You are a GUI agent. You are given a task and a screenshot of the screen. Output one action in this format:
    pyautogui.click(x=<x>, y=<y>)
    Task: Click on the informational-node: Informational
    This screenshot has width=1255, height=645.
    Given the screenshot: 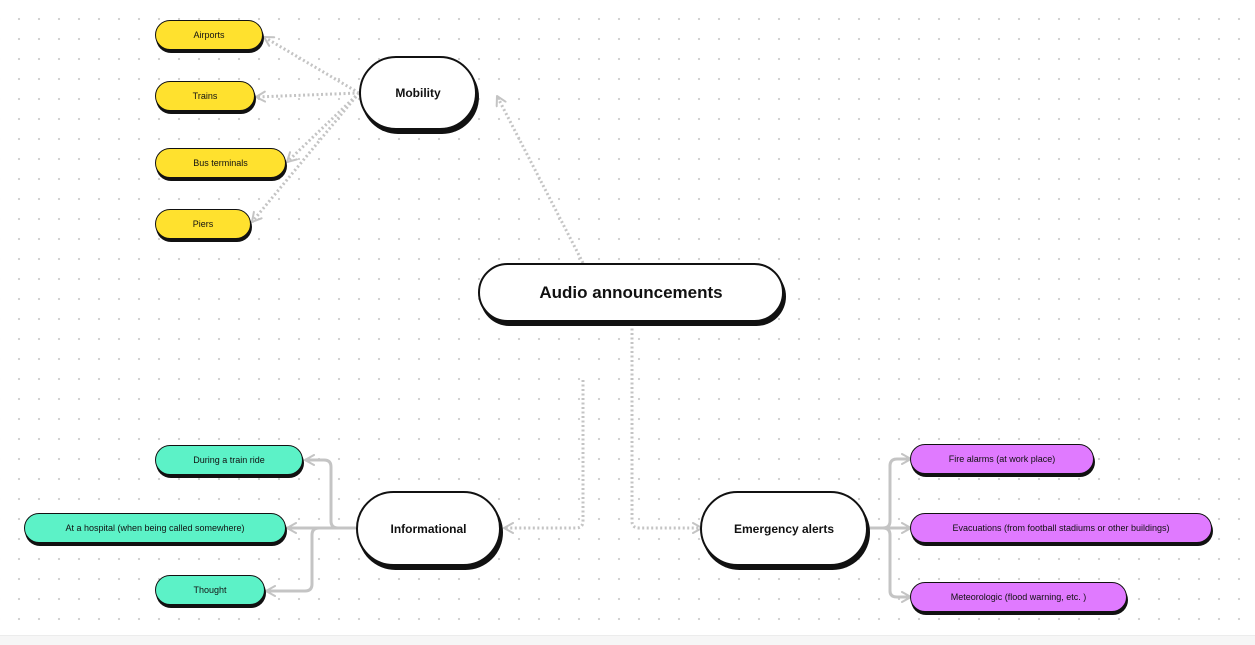 What is the action you would take?
    pyautogui.click(x=428, y=528)
    